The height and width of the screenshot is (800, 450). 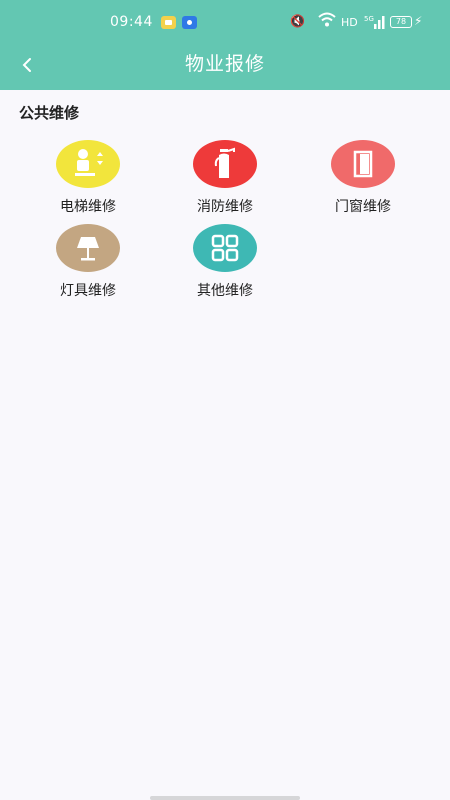 I want to click on home-indicator, so click(x=225, y=798).